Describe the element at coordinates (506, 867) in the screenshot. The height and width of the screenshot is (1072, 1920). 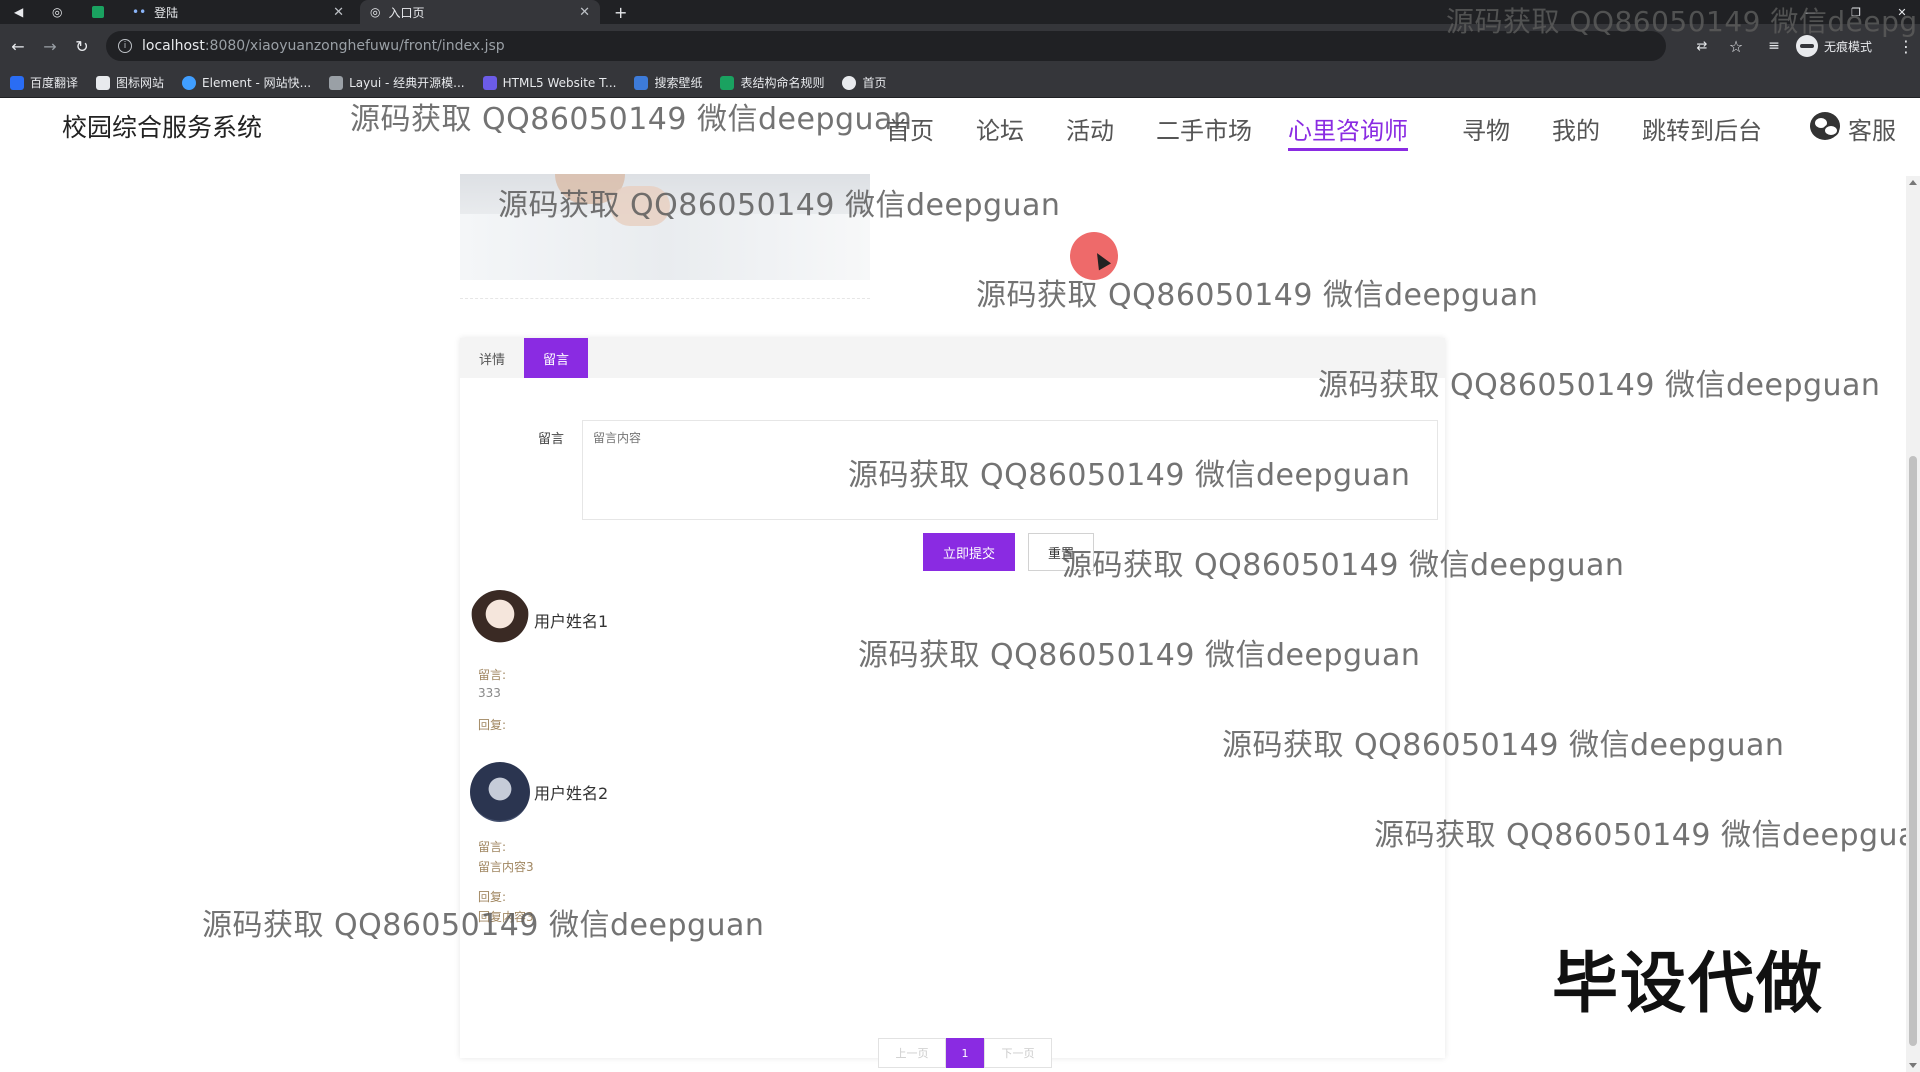
I see `comment-message: 留言内容3` at that location.